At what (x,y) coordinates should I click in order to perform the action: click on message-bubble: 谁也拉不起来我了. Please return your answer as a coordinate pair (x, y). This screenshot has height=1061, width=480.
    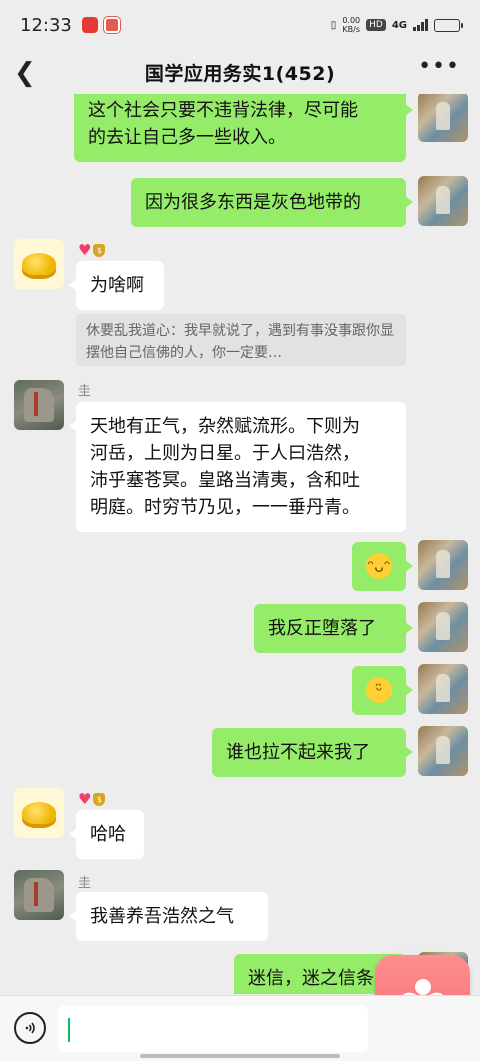
    Looking at the image, I should click on (312, 752).